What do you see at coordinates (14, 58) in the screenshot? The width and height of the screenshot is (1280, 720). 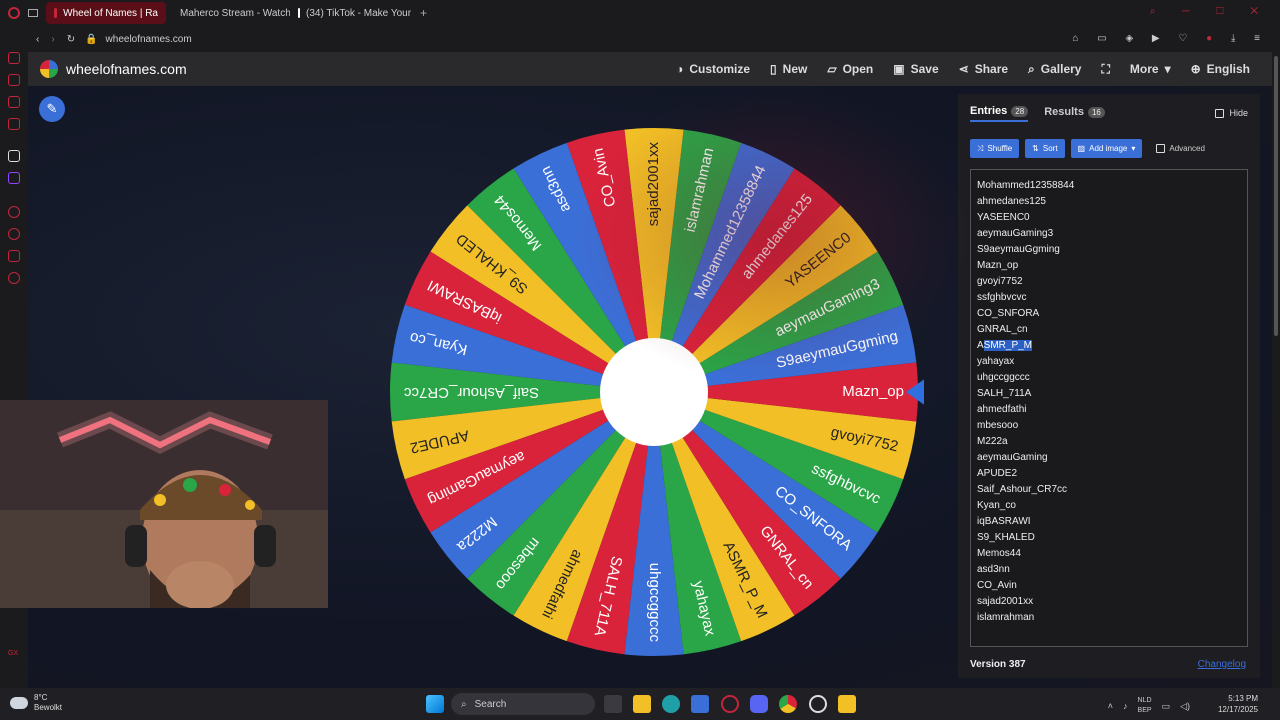 I see `ai-icon` at bounding box center [14, 58].